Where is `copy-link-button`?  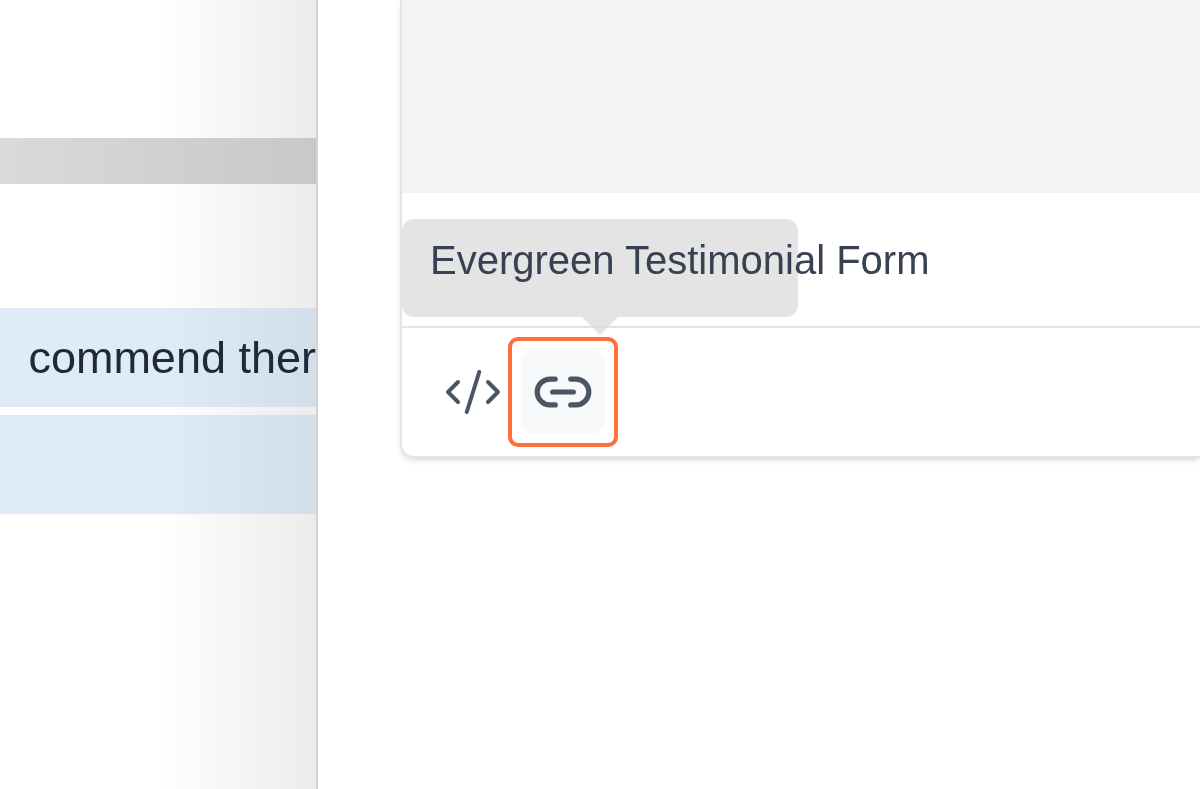 copy-link-button is located at coordinates (563, 392).